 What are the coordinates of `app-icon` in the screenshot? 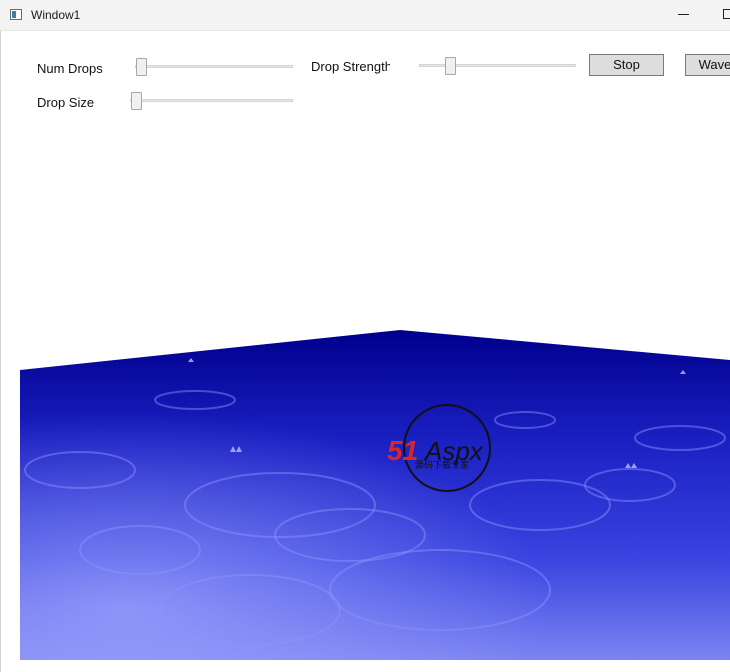 It's located at (16, 14).